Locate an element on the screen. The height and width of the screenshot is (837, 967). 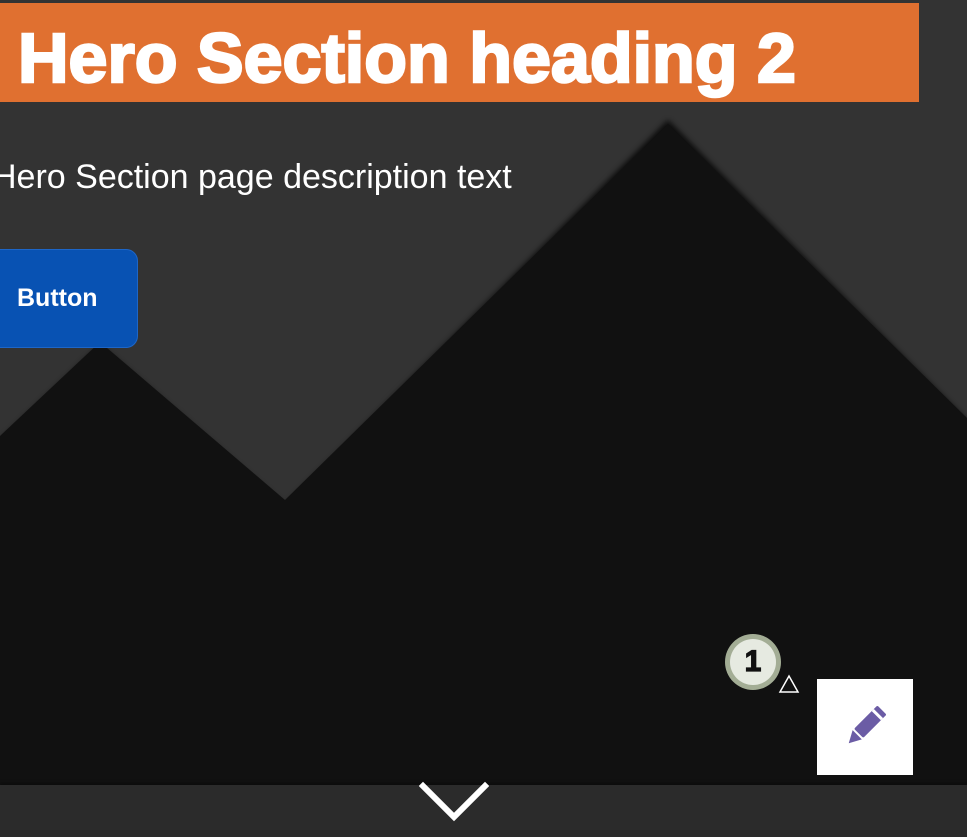
edit-button is located at coordinates (865, 727).